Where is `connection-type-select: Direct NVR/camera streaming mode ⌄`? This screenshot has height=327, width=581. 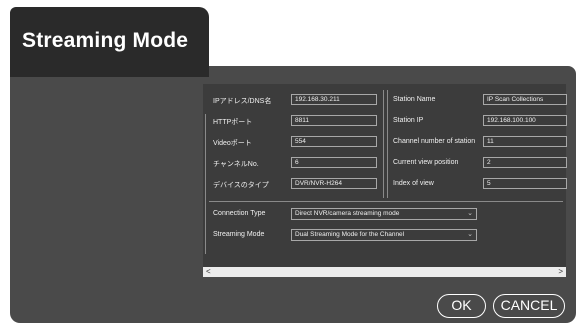
connection-type-select: Direct NVR/camera streaming mode ⌄ is located at coordinates (384, 214).